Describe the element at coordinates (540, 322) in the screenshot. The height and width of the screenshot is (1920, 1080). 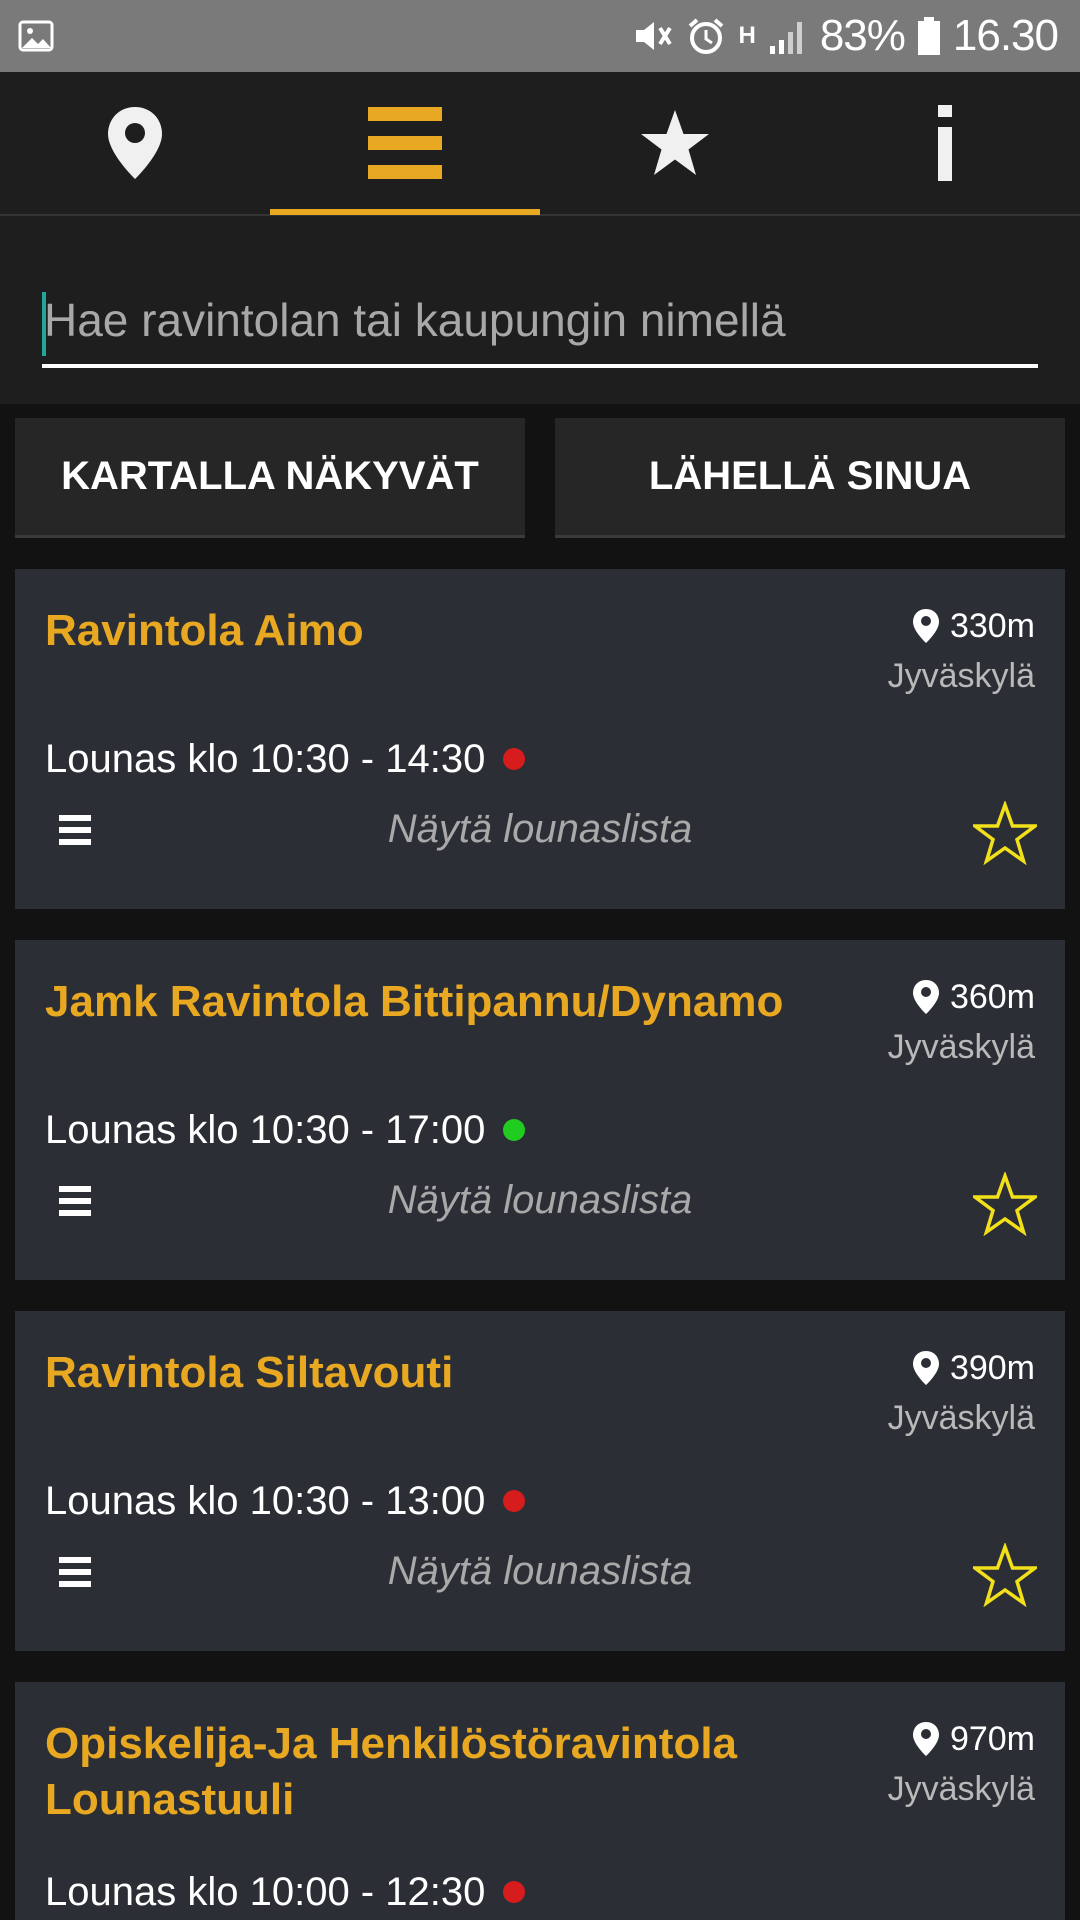
I see `search-input` at that location.